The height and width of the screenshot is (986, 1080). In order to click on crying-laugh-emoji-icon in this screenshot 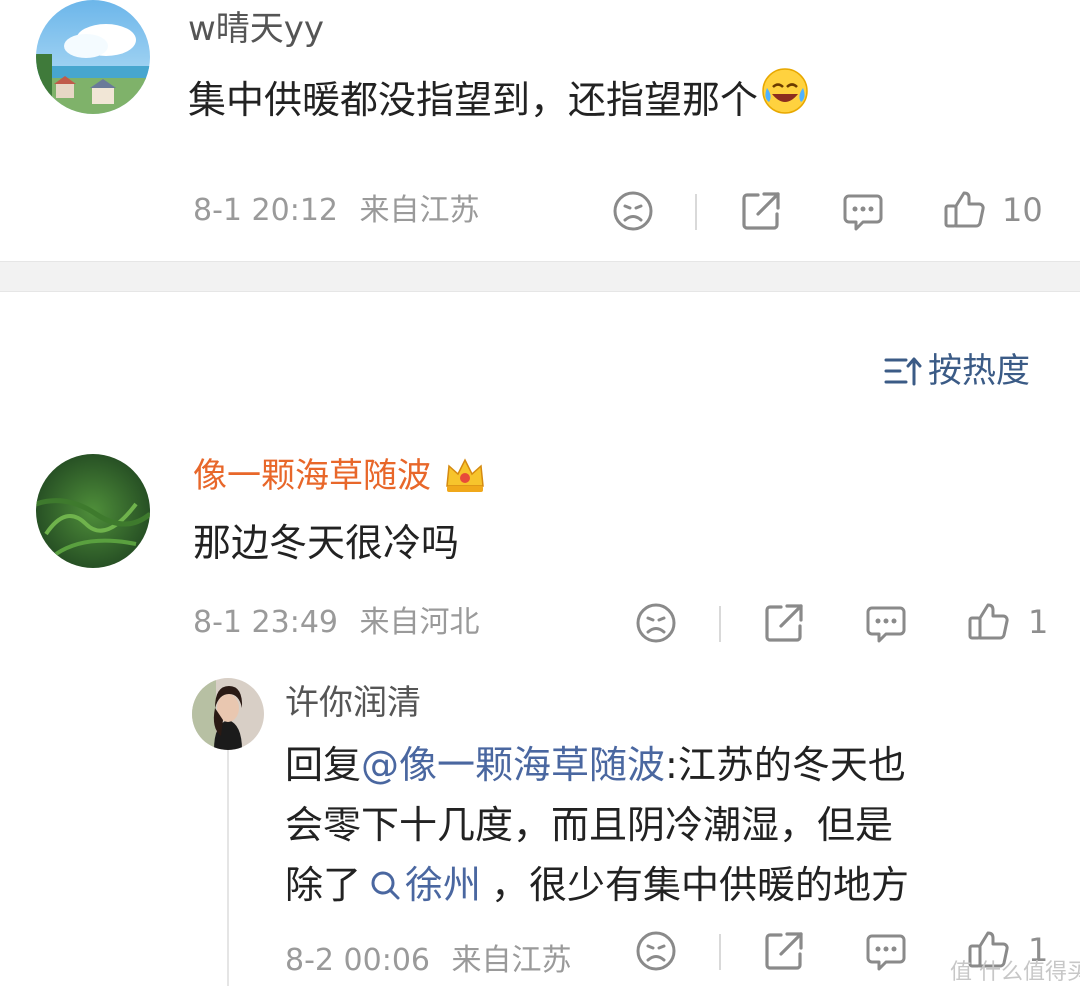, I will do `click(785, 99)`.